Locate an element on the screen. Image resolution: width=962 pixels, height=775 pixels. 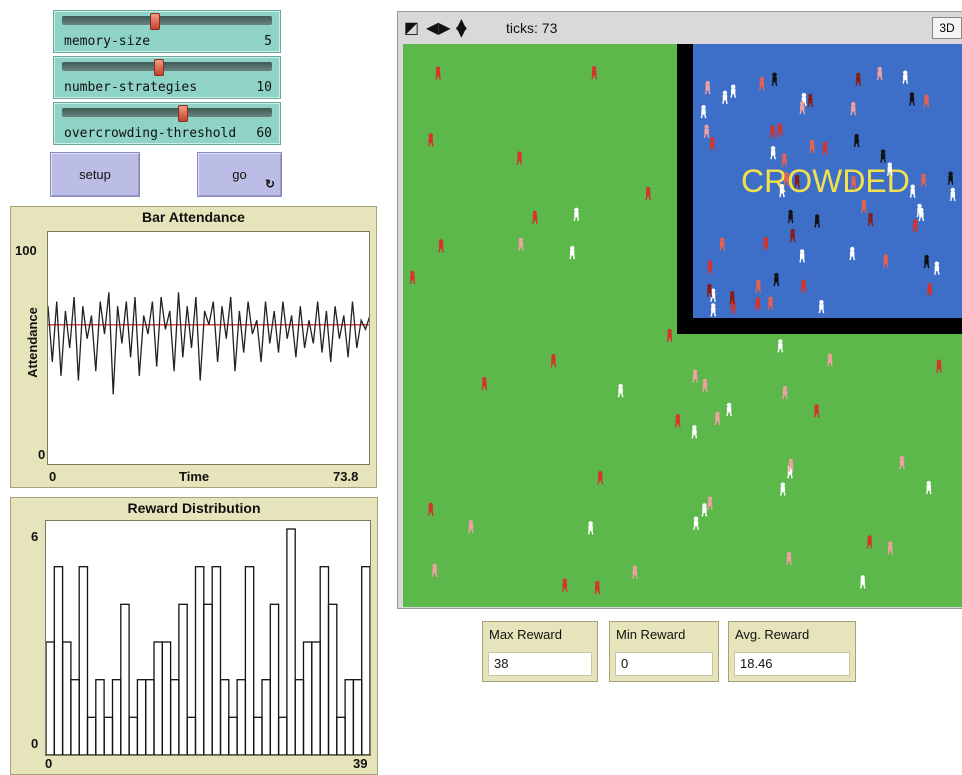
plot-title: Reward Distribution is located at coordinates (194, 508).